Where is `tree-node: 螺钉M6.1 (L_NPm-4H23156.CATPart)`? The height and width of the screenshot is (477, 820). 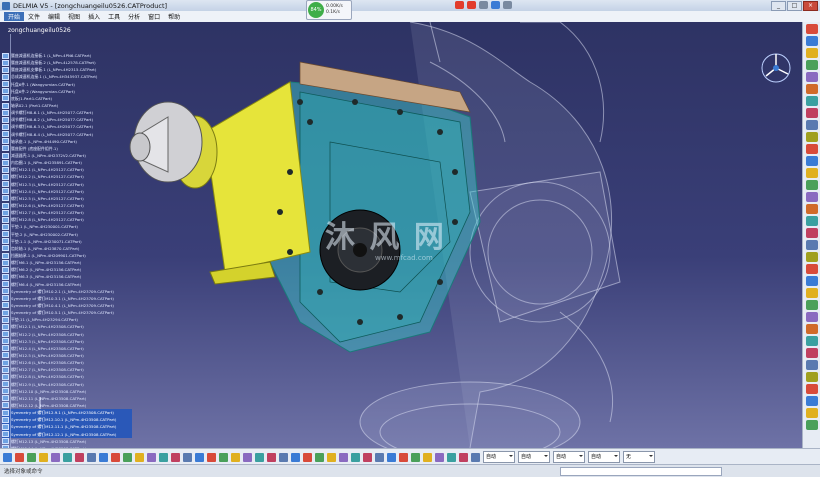
tree-node: 螺钉M6.1 (L_NPm-4H23156.CATPart) is located at coordinates (67, 262).